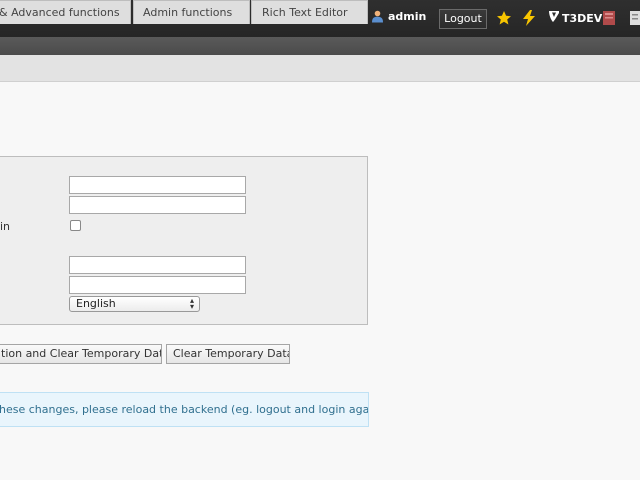 This screenshot has height=480, width=640. Describe the element at coordinates (407, 16) in the screenshot. I see `username: admin` at that location.